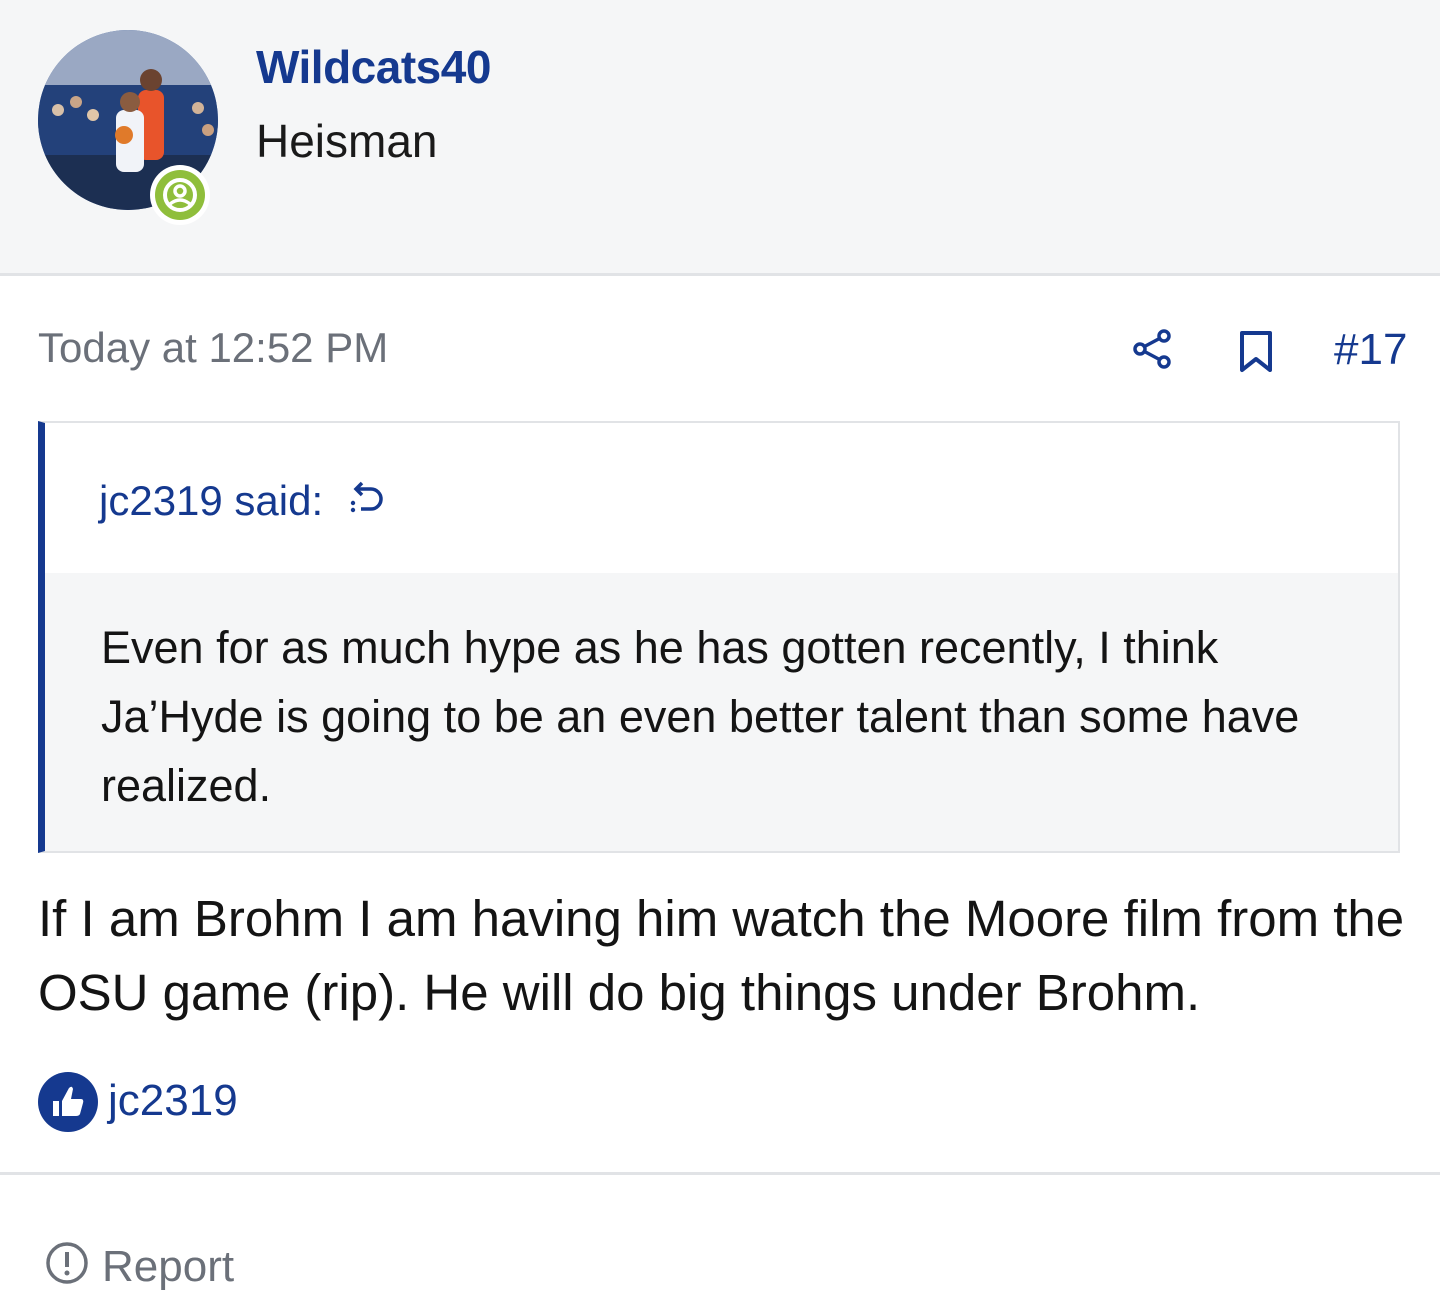 This screenshot has width=1440, height=1312. Describe the element at coordinates (211, 501) in the screenshot. I see `quote-author-link: jc2319 said:` at that location.